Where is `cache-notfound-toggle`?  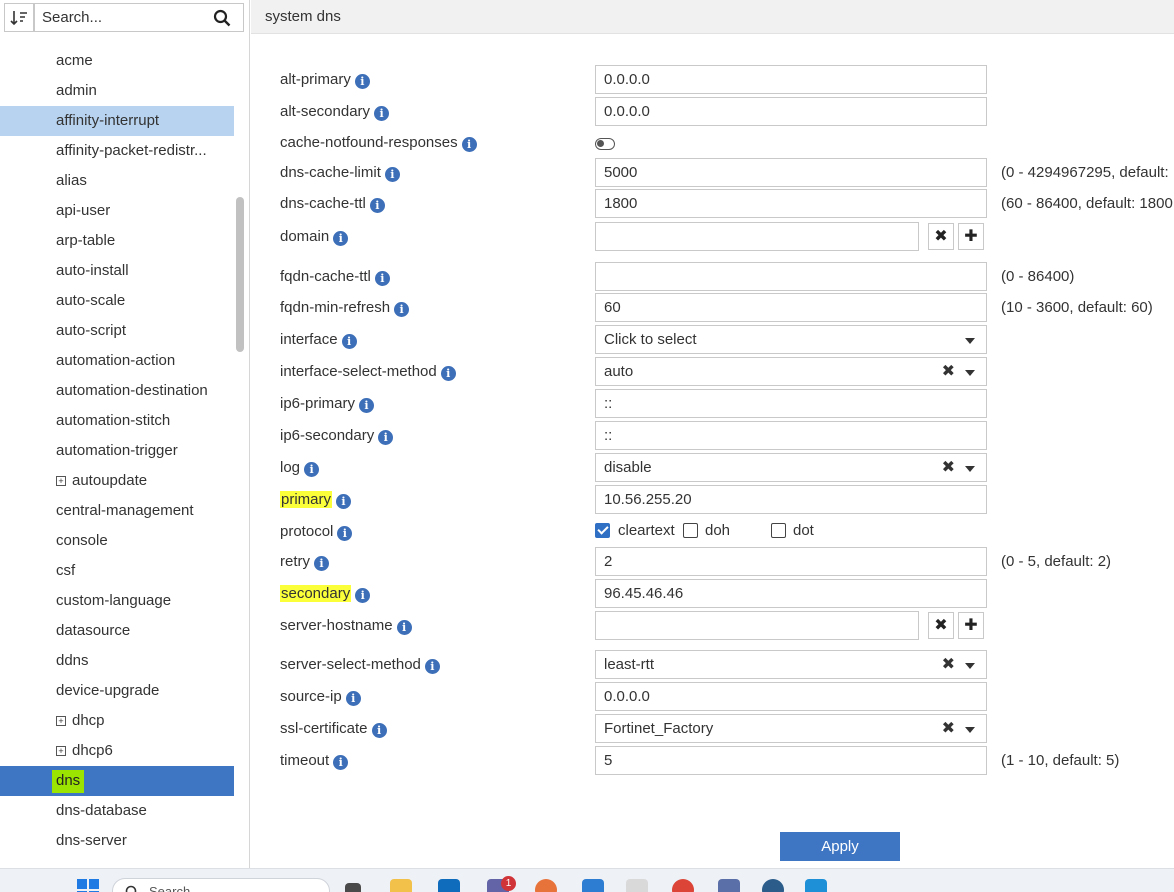 cache-notfound-toggle is located at coordinates (605, 144).